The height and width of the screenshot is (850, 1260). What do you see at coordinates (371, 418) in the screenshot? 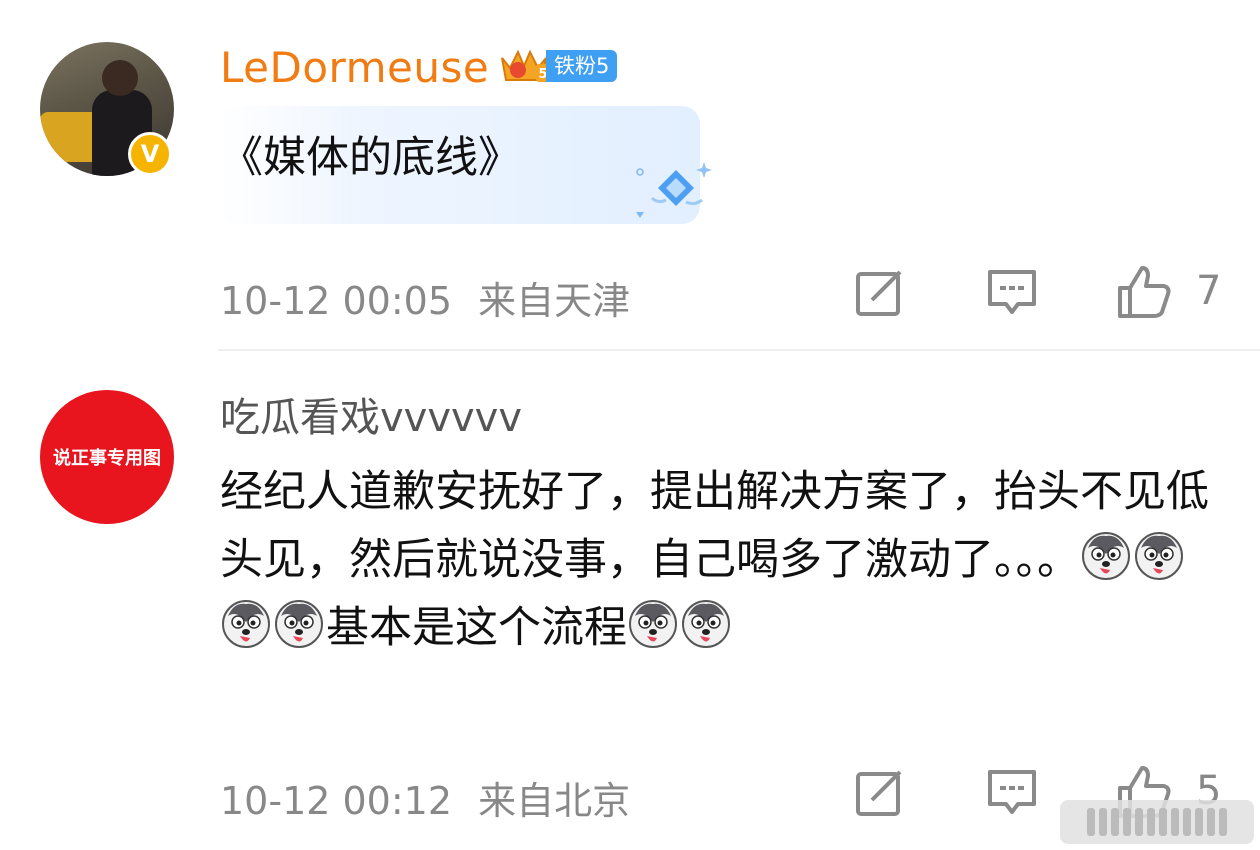
I see `username: 吃瓜看戏vvvvvv` at bounding box center [371, 418].